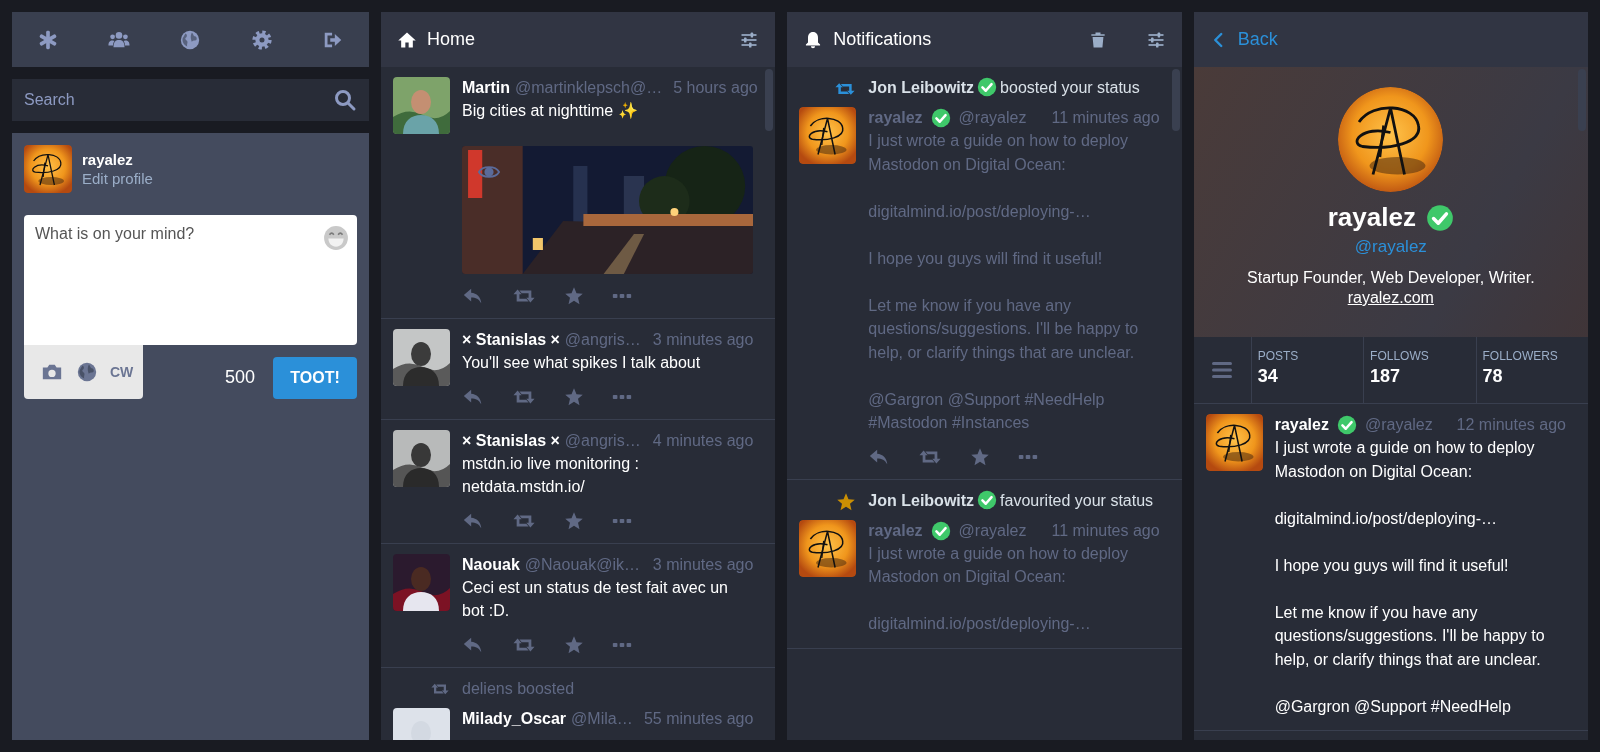 The height and width of the screenshot is (752, 1600). Describe the element at coordinates (519, 688) in the screenshot. I see `boost-label: deliens boosted` at that location.